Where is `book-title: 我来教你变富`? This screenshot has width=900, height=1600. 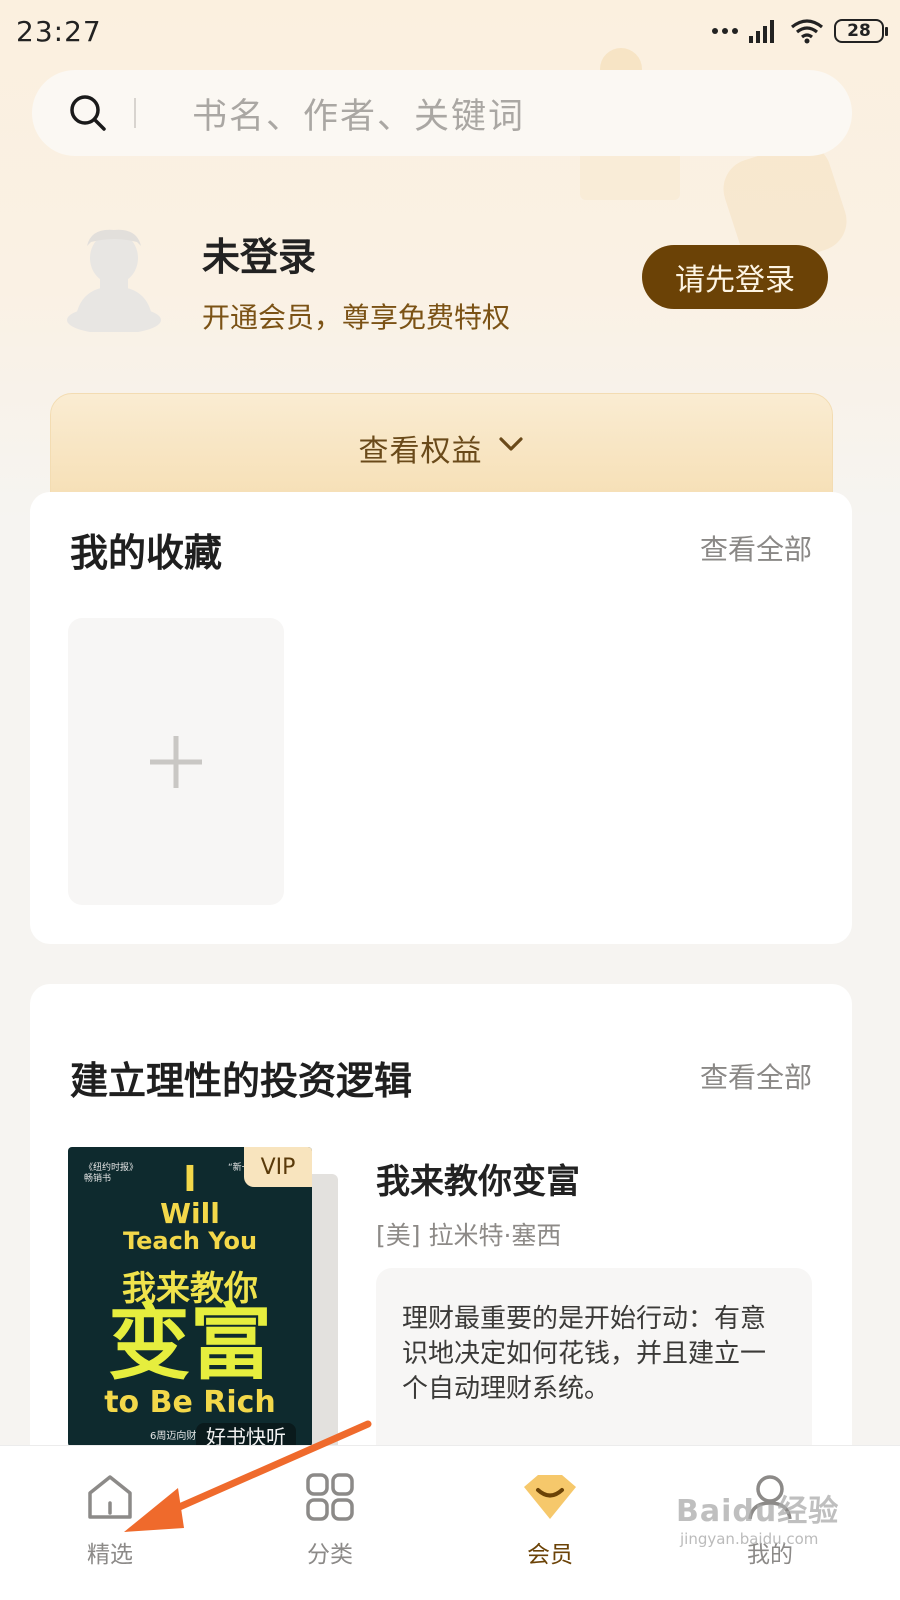 book-title: 我来教你变富 is located at coordinates (478, 1178).